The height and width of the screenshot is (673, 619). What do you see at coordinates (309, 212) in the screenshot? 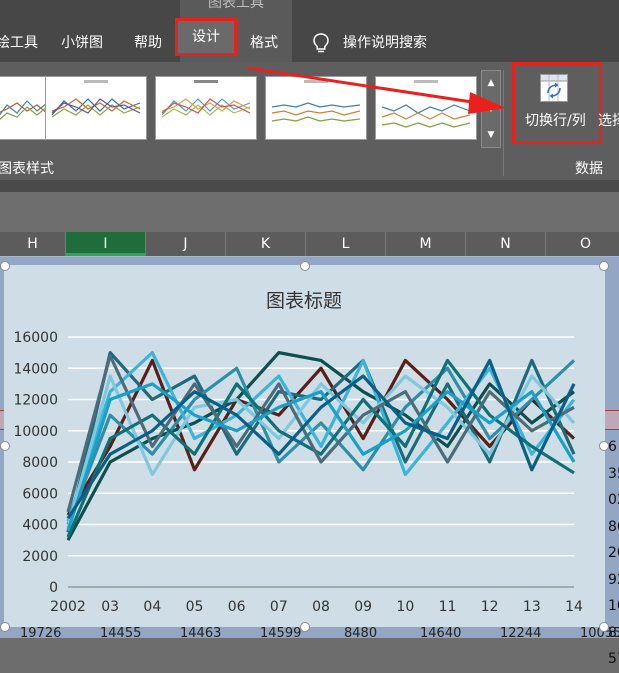
I see `sheet-top-area` at bounding box center [309, 212].